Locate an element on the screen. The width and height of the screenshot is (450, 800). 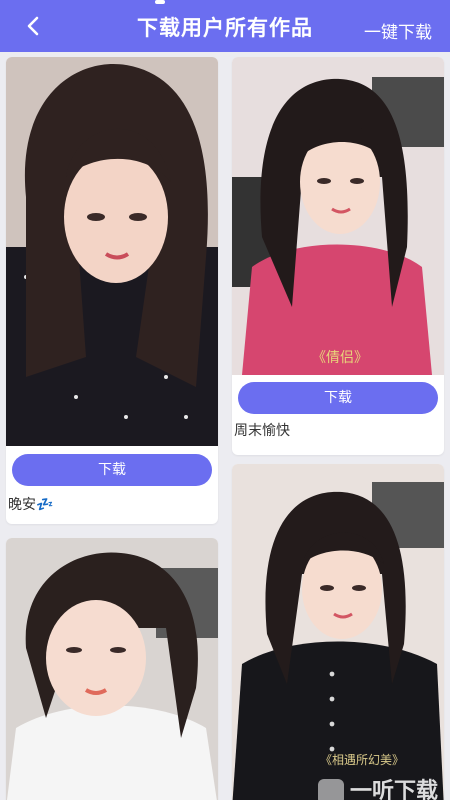
work-caption: 周末愉快 is located at coordinates (262, 431).